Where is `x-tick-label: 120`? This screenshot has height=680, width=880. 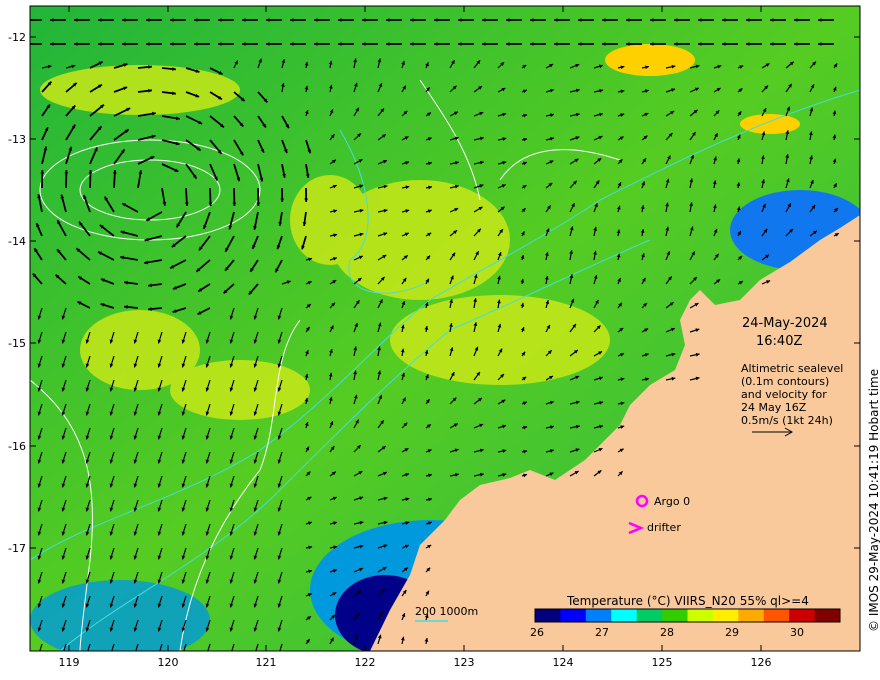
x-tick-label: 120 is located at coordinates (168, 662).